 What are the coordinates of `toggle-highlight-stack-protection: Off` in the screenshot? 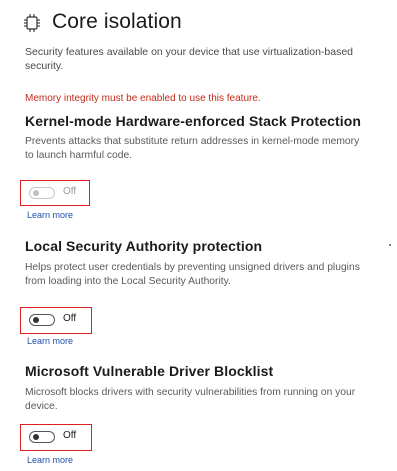 It's located at (55, 193).